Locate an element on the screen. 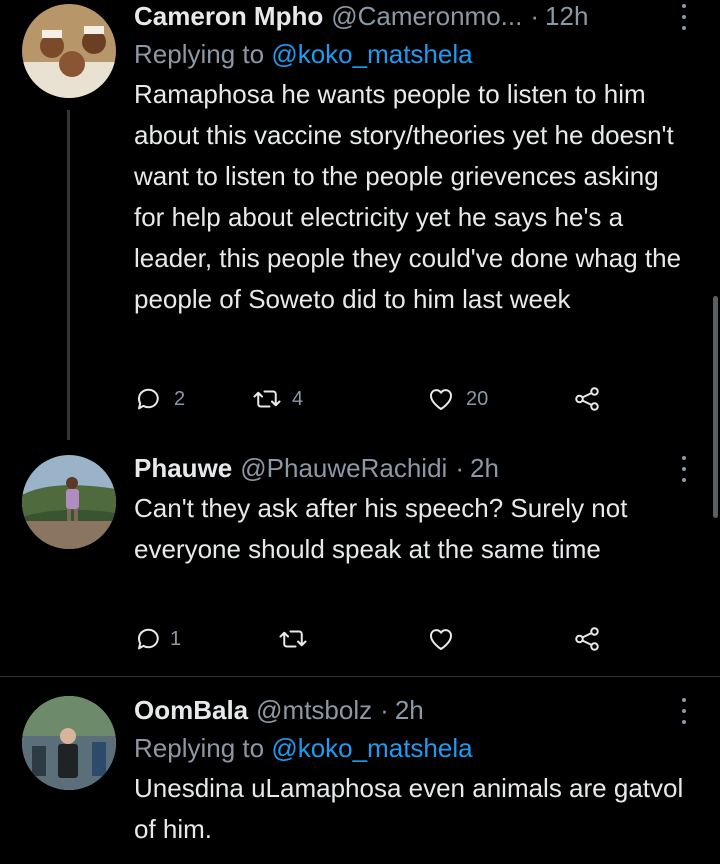  author-name: Phauwe is located at coordinates (183, 468).